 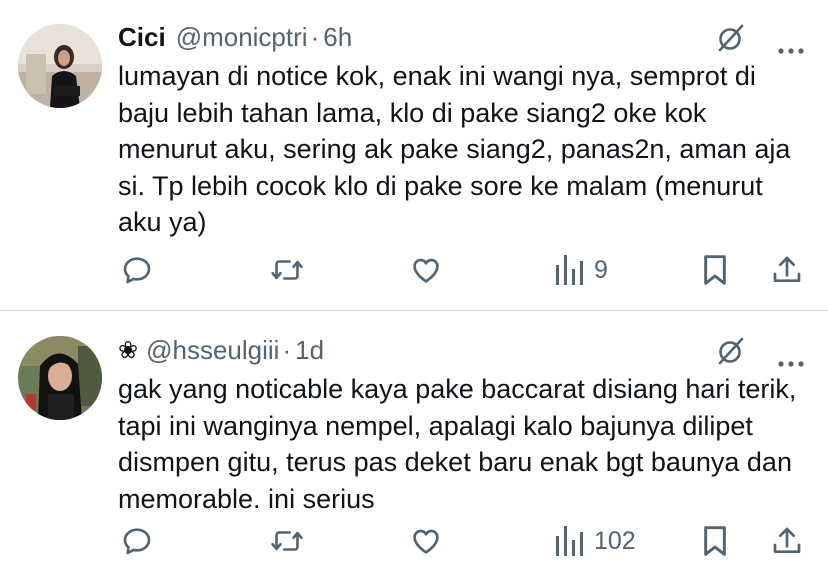 I want to click on user-handle: @hsseulgiii, so click(x=212, y=350).